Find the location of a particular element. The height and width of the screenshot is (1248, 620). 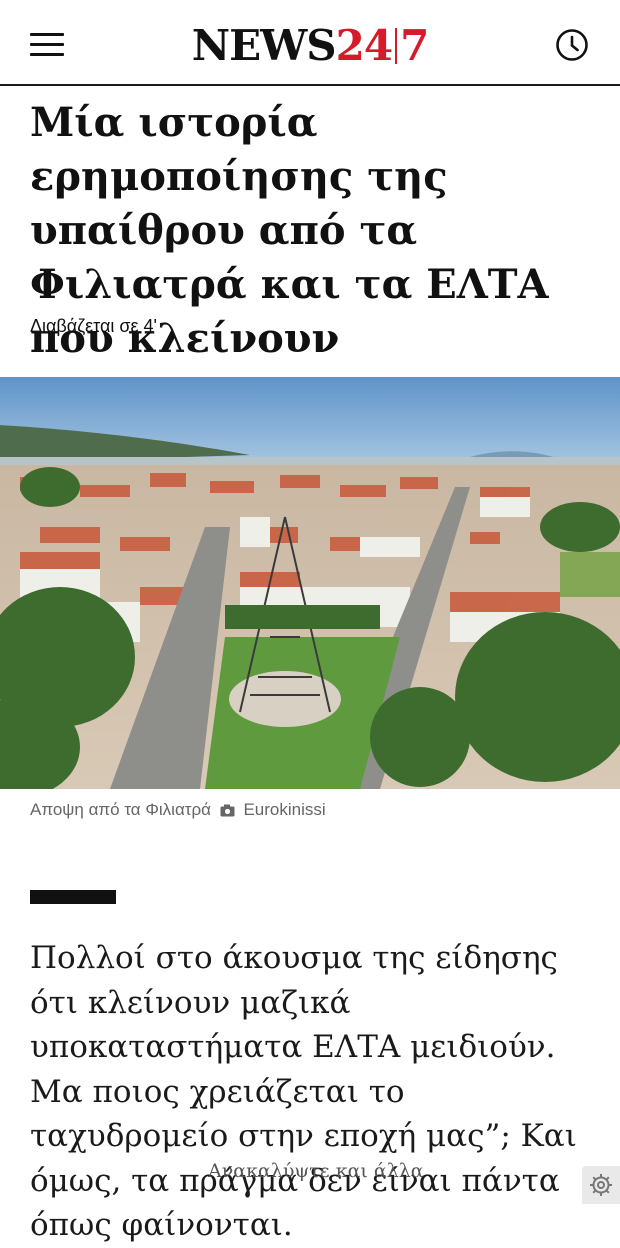

section-divider is located at coordinates (73, 897).